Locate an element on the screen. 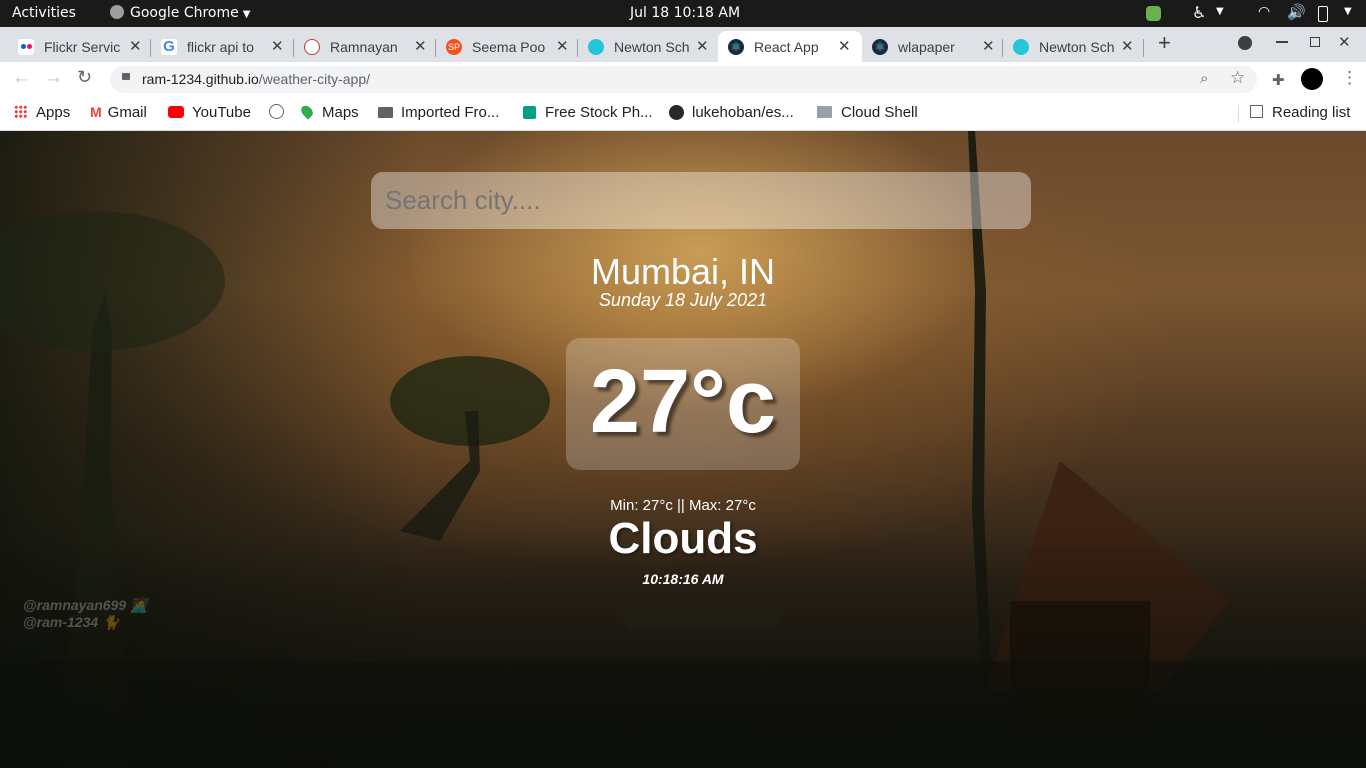 The width and height of the screenshot is (1366, 768). tab-ramnayan: Ramnayan ✕ is located at coordinates (365, 46).